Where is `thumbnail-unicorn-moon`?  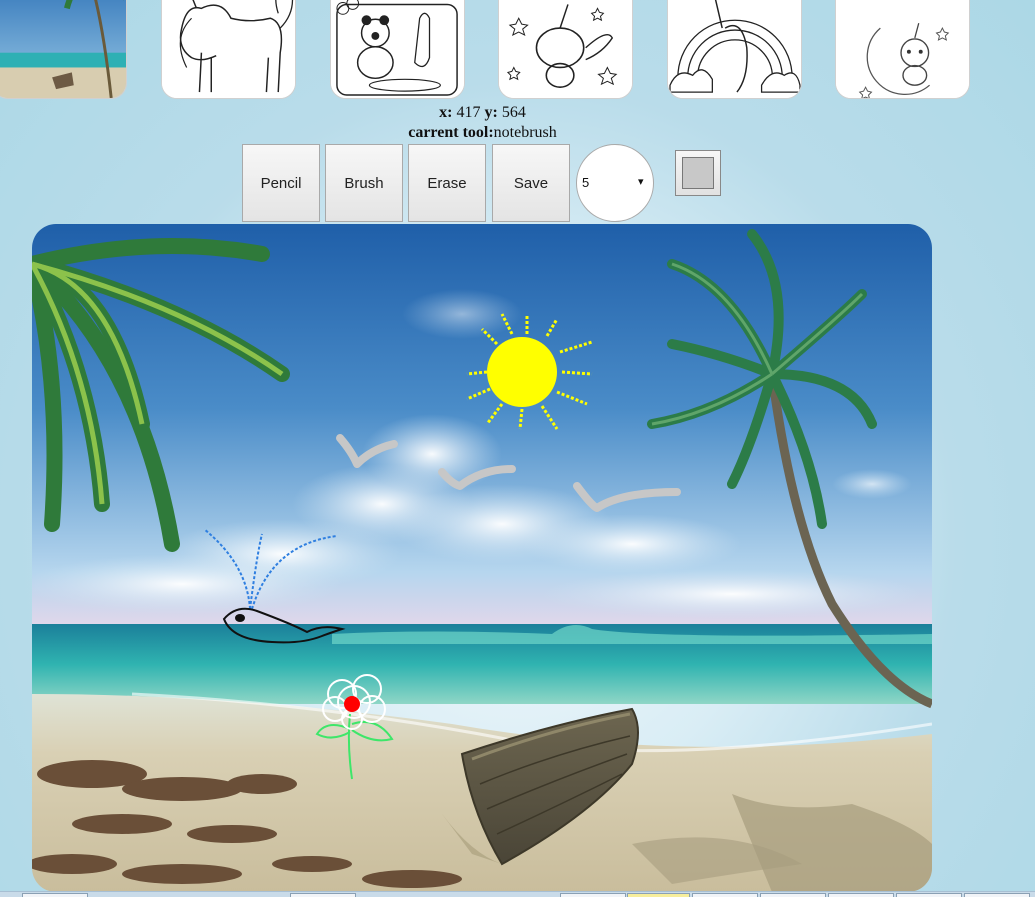 thumbnail-unicorn-moon is located at coordinates (902, 49).